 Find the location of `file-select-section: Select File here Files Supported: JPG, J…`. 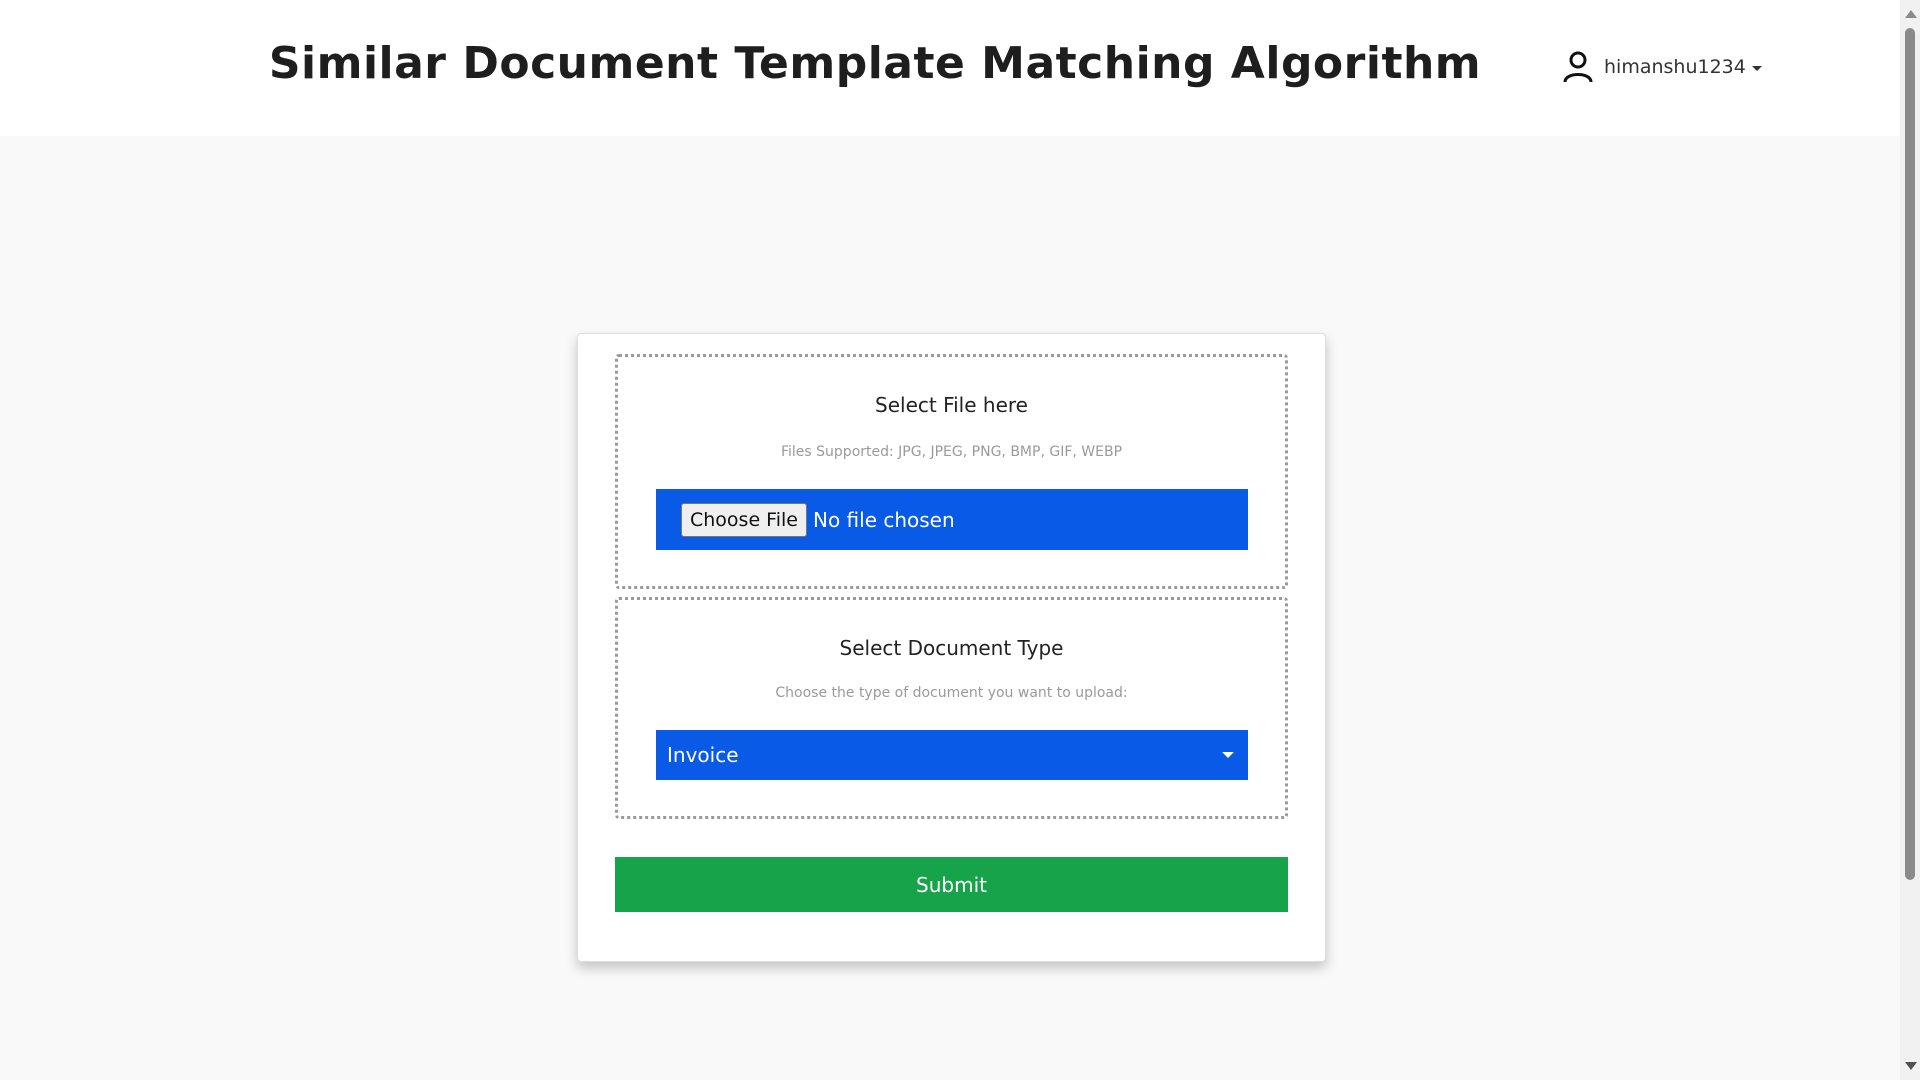

file-select-section: Select File here Files Supported: JPG, J… is located at coordinates (951, 471).